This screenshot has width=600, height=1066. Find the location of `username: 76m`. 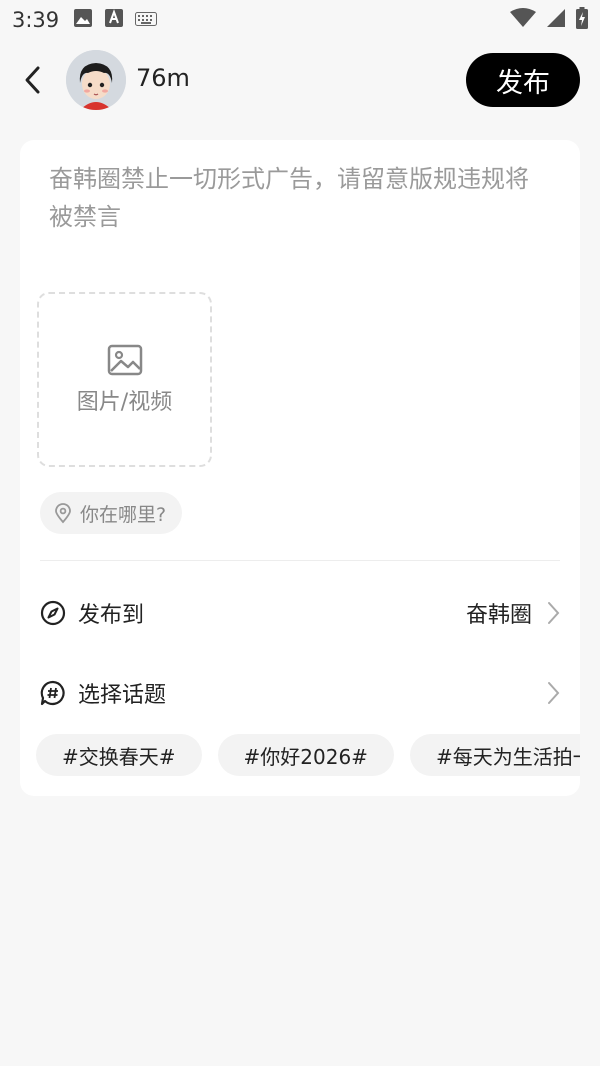

username: 76m is located at coordinates (163, 78).